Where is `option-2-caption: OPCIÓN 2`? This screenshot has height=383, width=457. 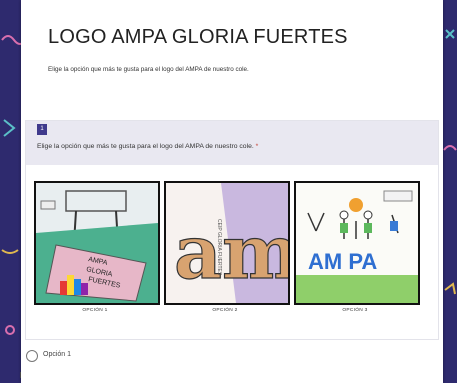
option-2-caption: OPCIÓN 2 is located at coordinates (225, 310).